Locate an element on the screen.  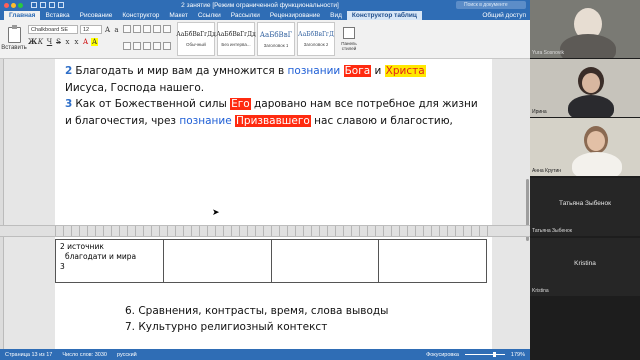
highlight-icon: A is located at coordinates (94, 41).